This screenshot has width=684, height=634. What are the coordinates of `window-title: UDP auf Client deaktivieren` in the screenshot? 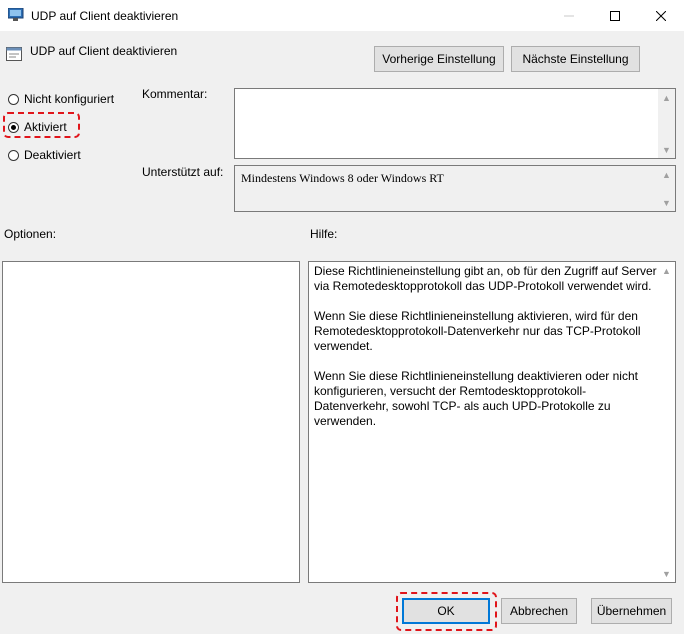 It's located at (105, 16).